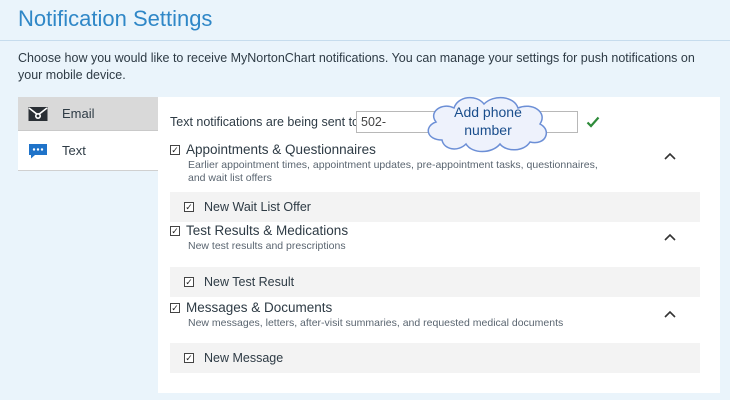  What do you see at coordinates (175, 149) in the screenshot?
I see `appointments-checkbox: ✓` at bounding box center [175, 149].